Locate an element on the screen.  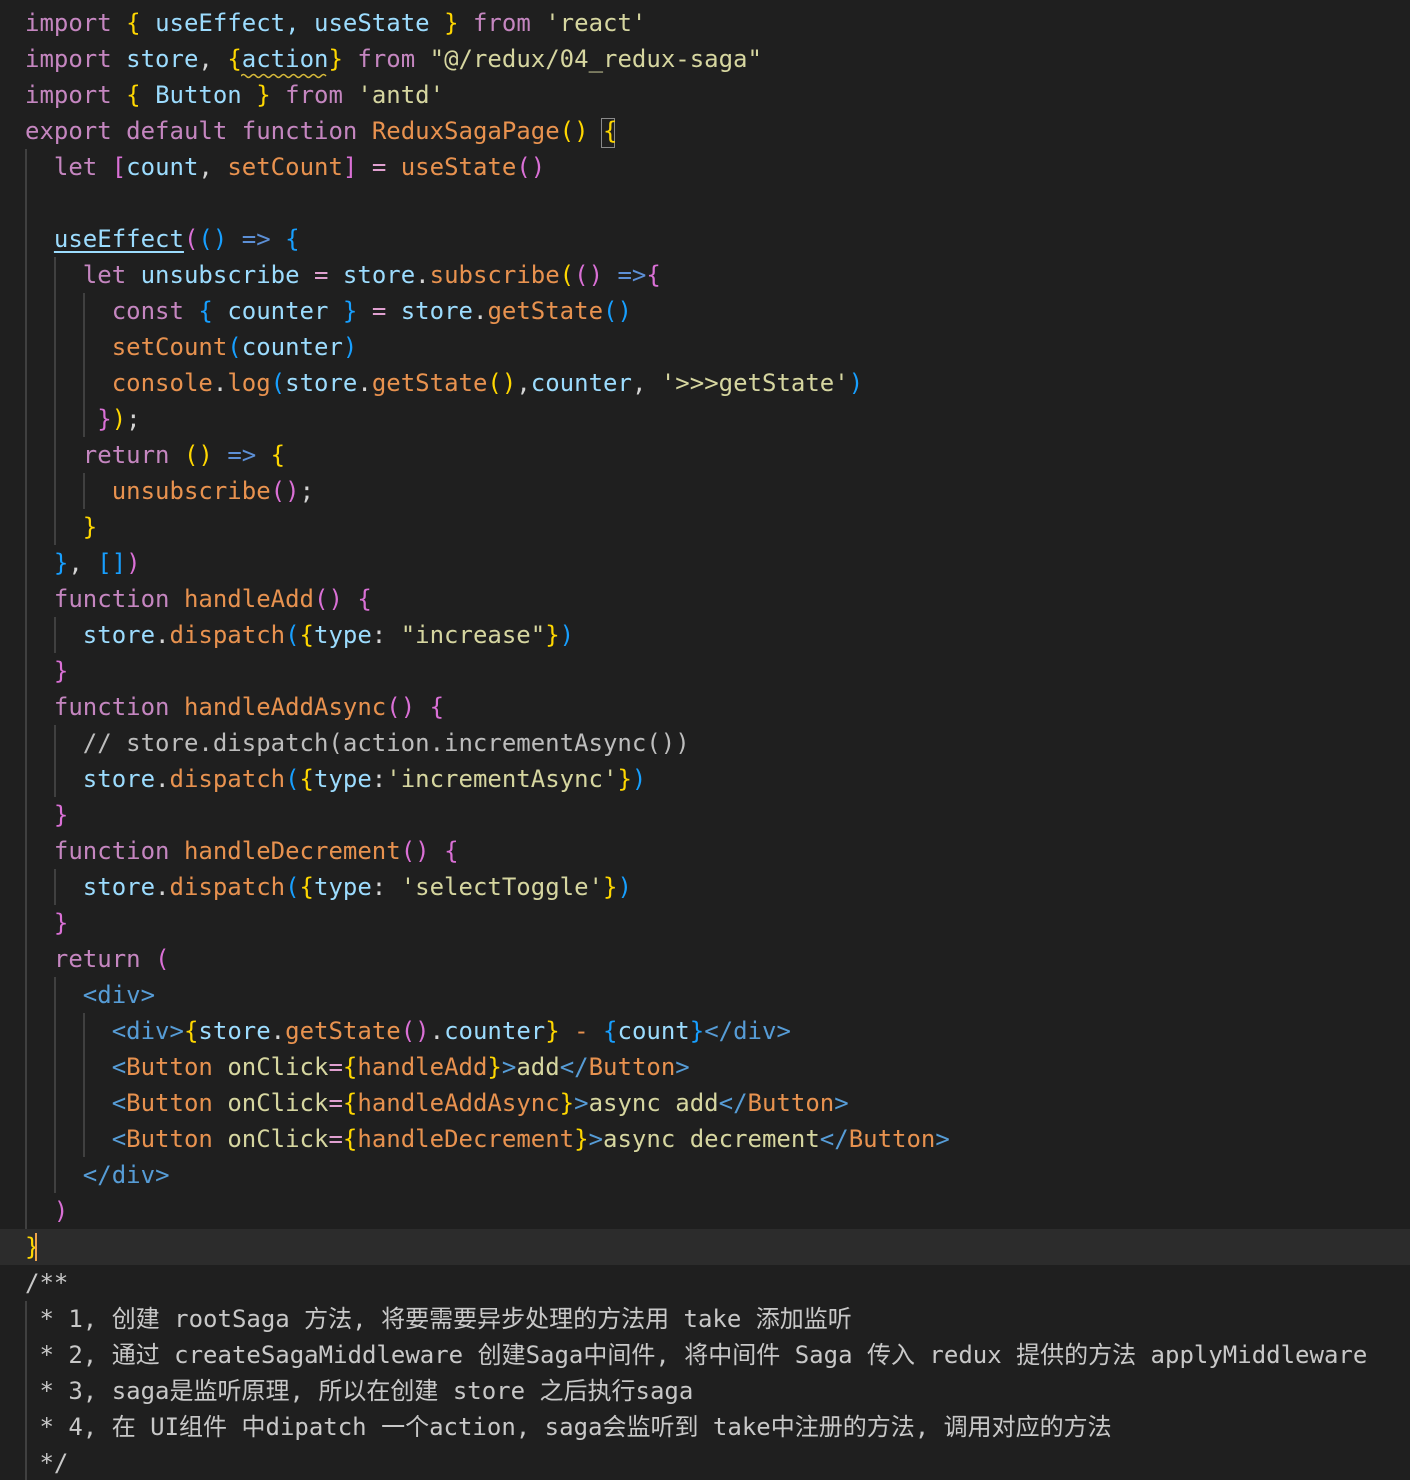
code-line: unsubscribe(); is located at coordinates (169, 491).